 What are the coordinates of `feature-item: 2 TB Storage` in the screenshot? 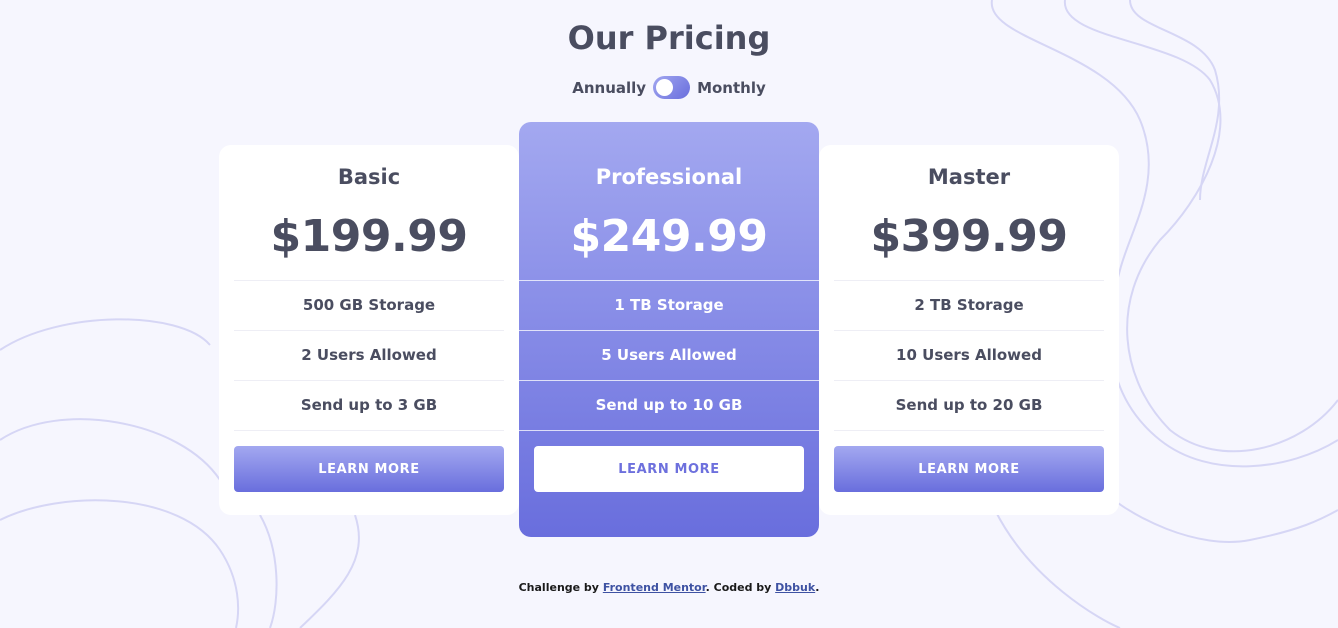 It's located at (969, 306).